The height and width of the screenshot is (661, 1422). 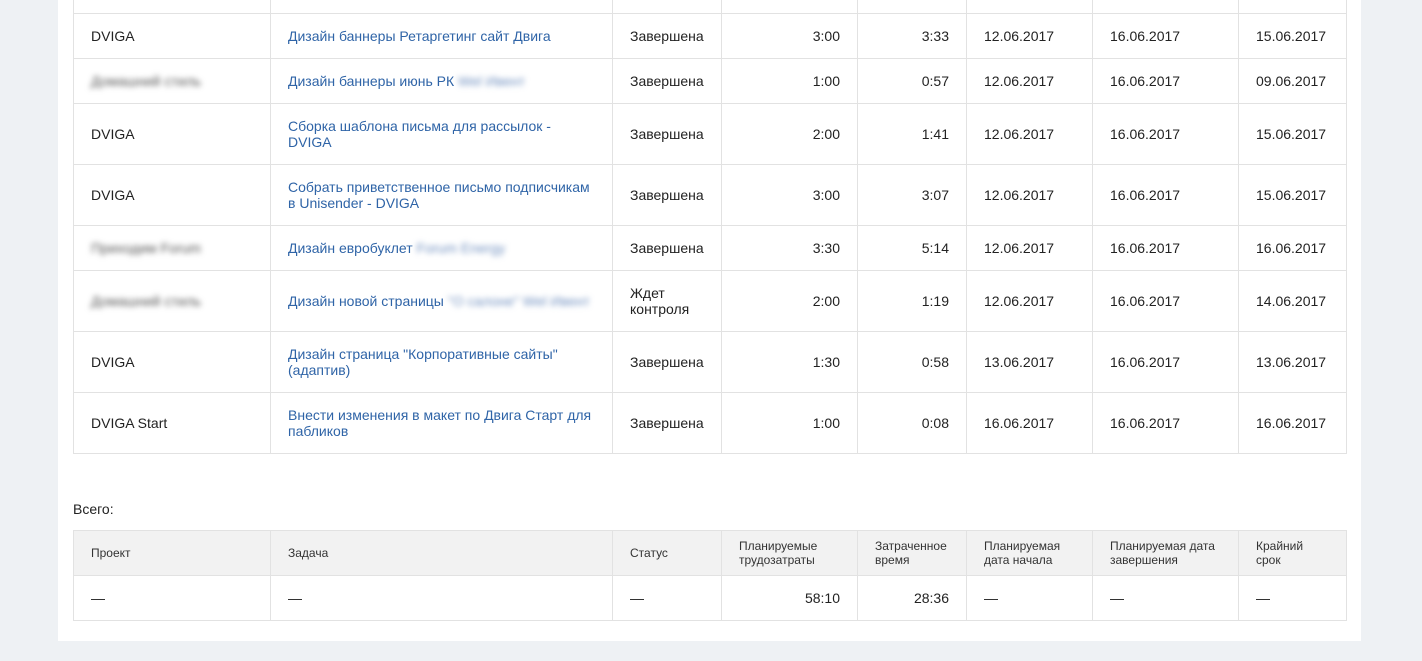 What do you see at coordinates (172, 423) in the screenshot?
I see `project-cell: DVIGA Start` at bounding box center [172, 423].